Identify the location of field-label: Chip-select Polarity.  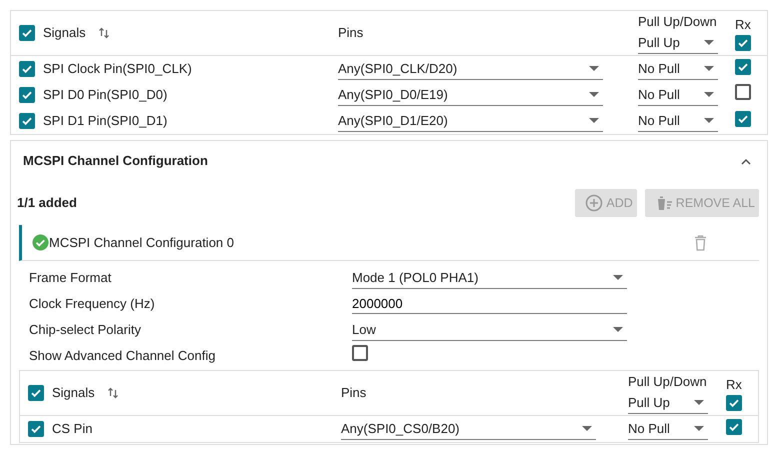
(85, 330).